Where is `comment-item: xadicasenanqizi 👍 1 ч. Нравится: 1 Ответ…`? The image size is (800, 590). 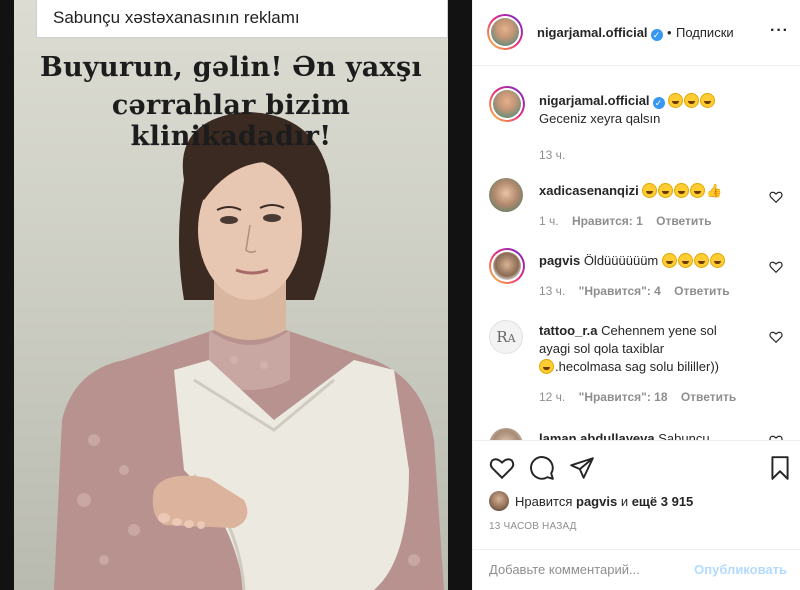 comment-item: xadicasenanqizi 👍 1 ч. Нравится: 1 Ответ… is located at coordinates (639, 208).